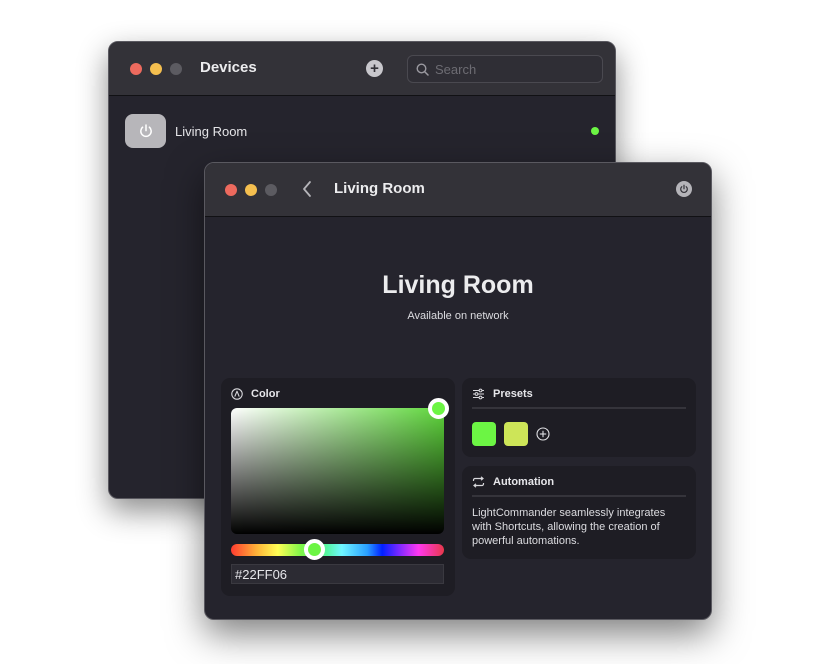  What do you see at coordinates (579, 482) in the screenshot?
I see `automation-panel-header: Automation` at bounding box center [579, 482].